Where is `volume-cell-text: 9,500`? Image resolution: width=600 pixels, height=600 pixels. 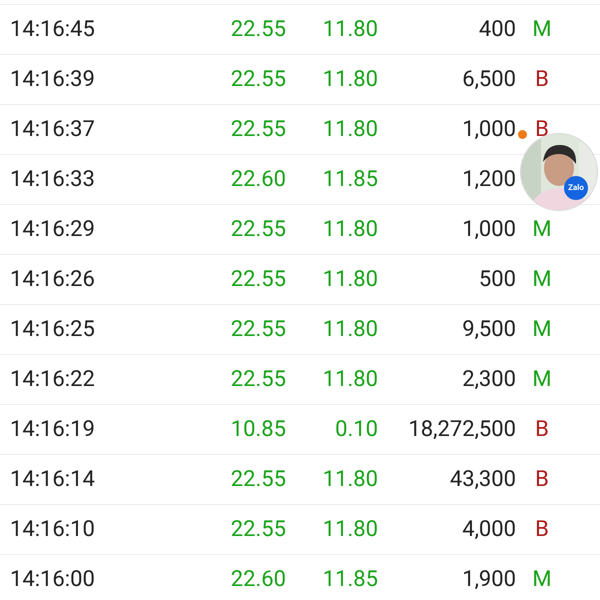
volume-cell-text: 9,500 is located at coordinates (488, 329).